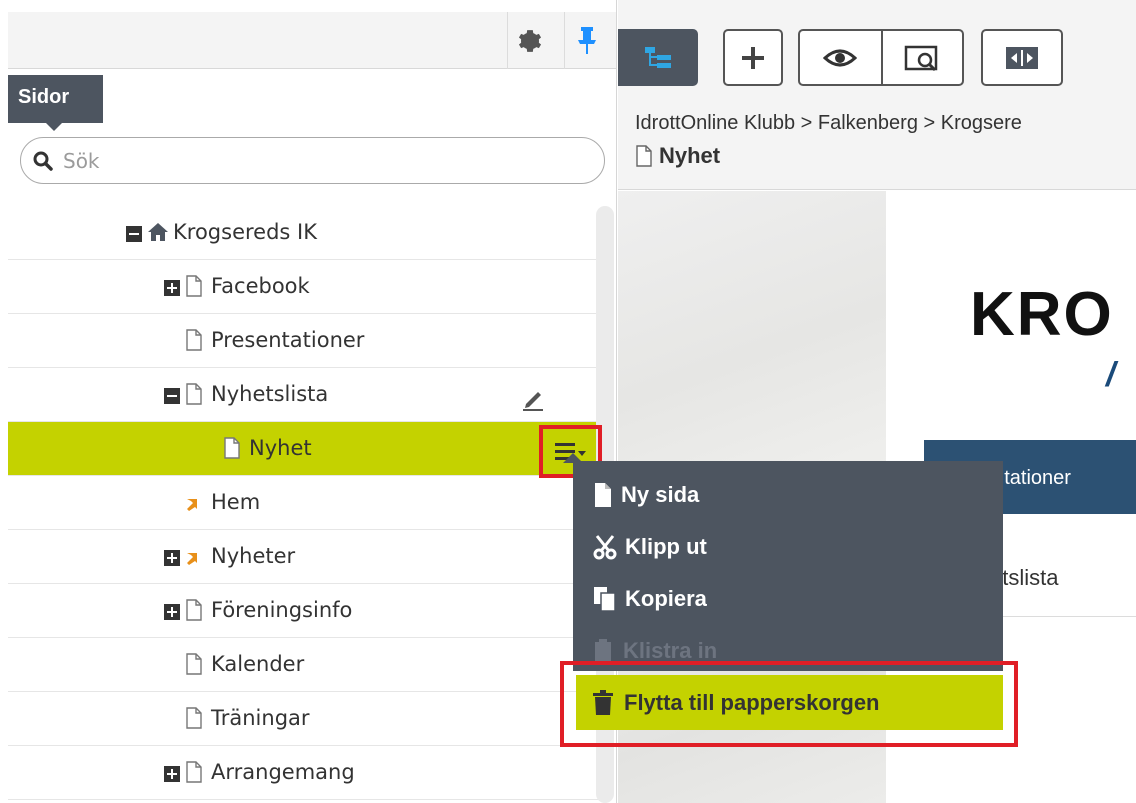  I want to click on tree-item-label: Föreningsinfo, so click(282, 610).